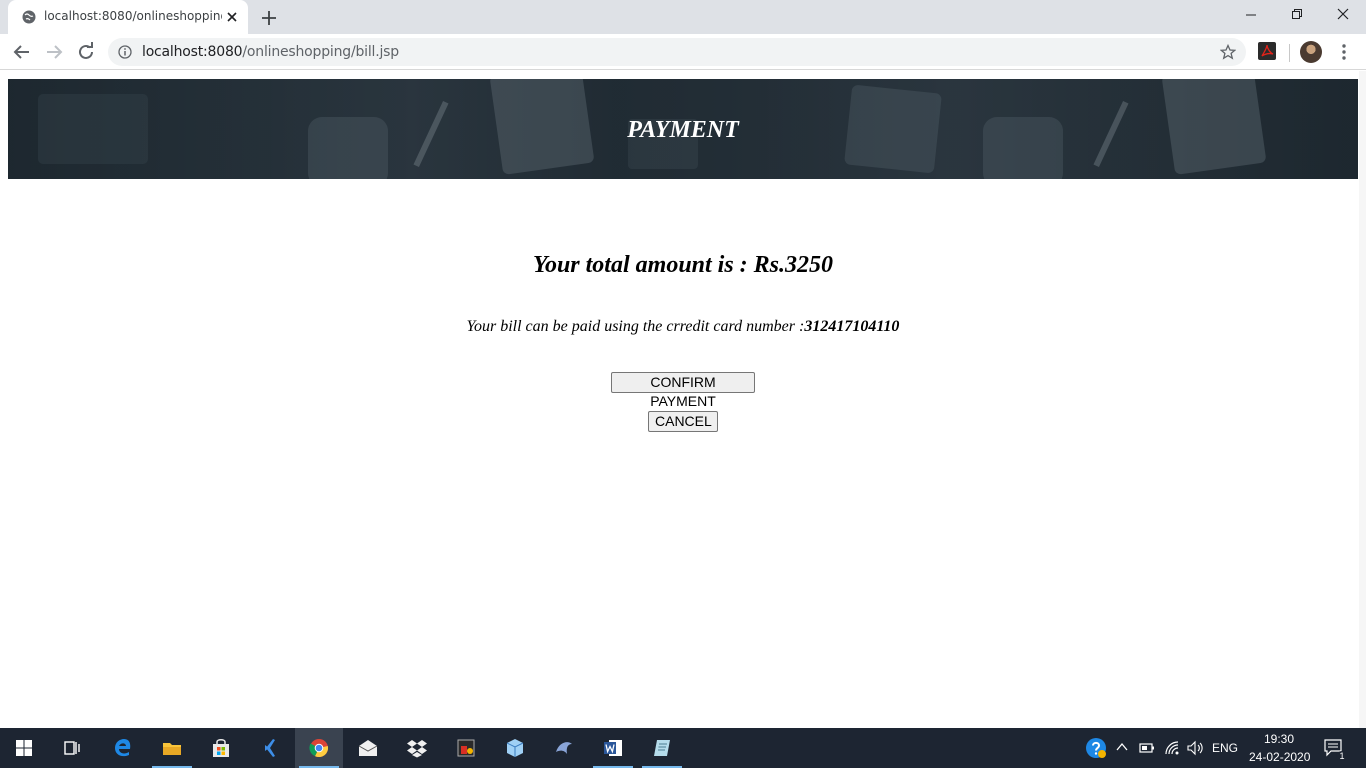 The height and width of the screenshot is (768, 1366). What do you see at coordinates (683, 17) in the screenshot?
I see `tab-strip: localhost:8080/onlineshopping/bill.jsp` at bounding box center [683, 17].